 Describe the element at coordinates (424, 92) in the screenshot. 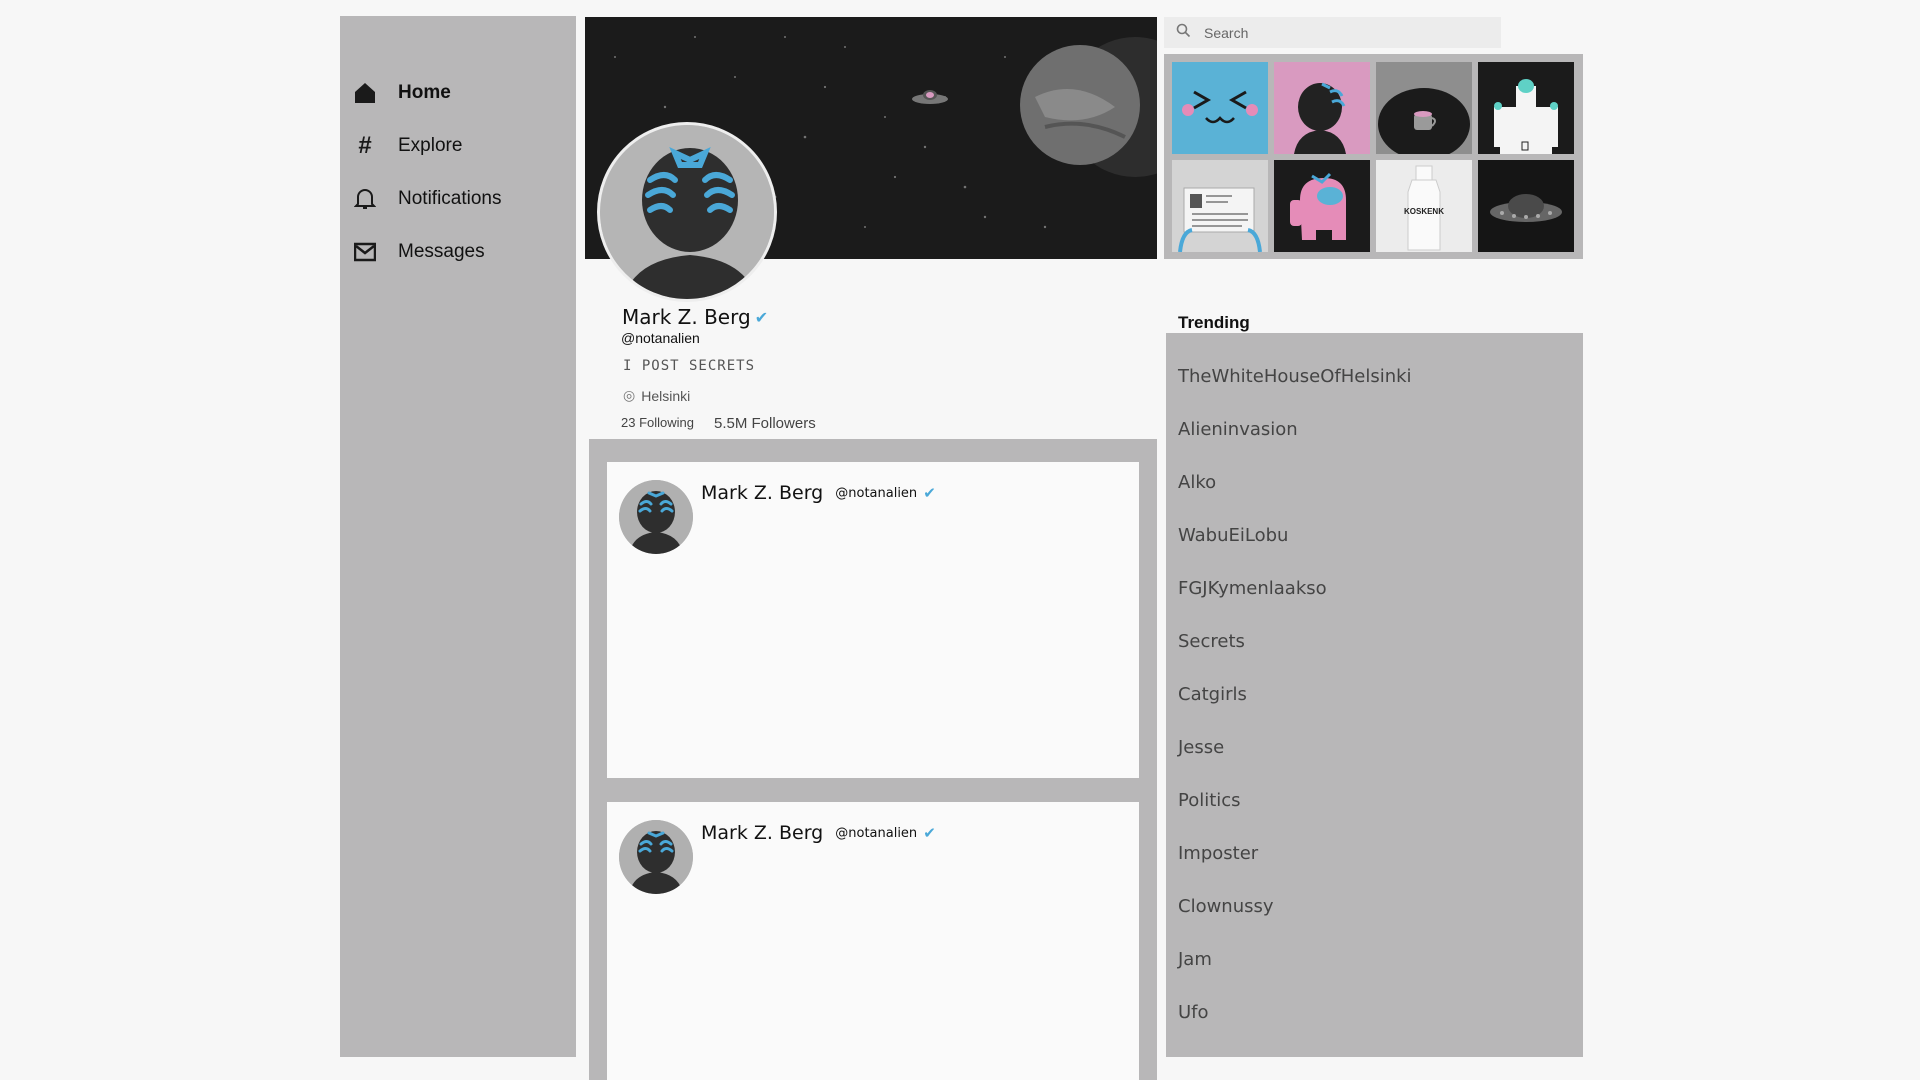

I see `nav-label-home: Home` at that location.